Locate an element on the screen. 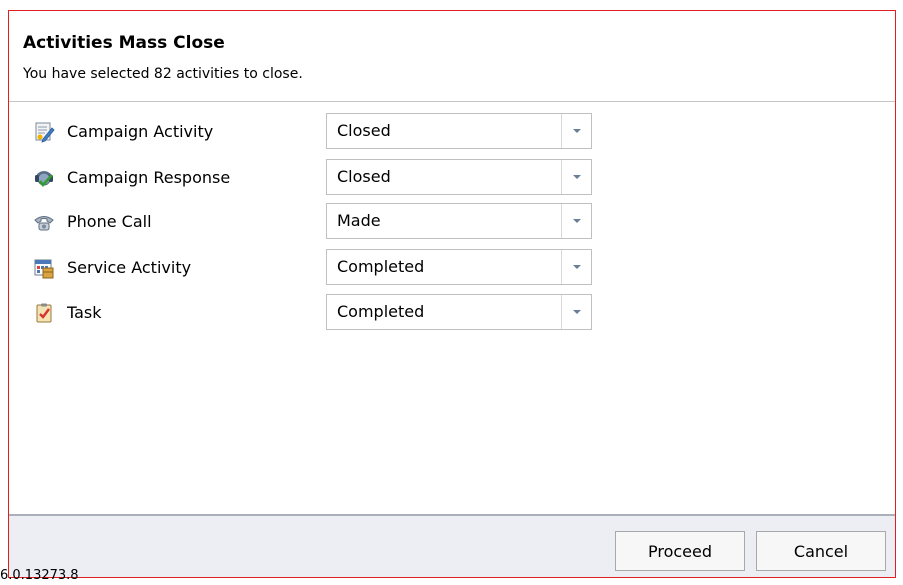 This screenshot has width=903, height=585. activity-row-service-activity: Service Activity Completed is located at coordinates (452, 268).